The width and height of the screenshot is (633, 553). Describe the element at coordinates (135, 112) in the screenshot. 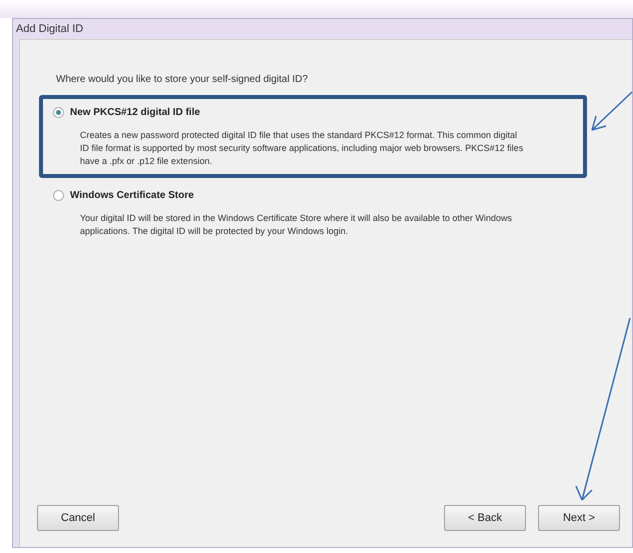

I see `option-label: New PKCS#12 digital ID file` at that location.